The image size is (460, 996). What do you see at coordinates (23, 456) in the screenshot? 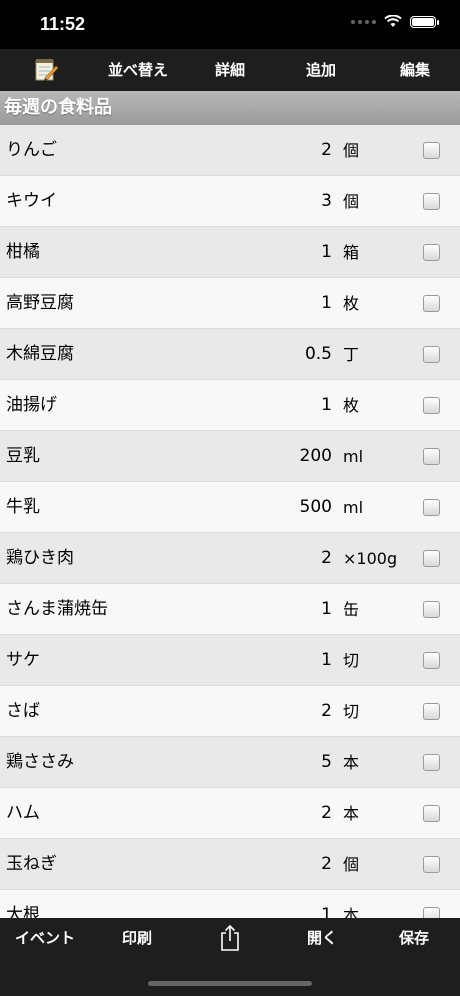
I see `item-name: 豆乳` at bounding box center [23, 456].